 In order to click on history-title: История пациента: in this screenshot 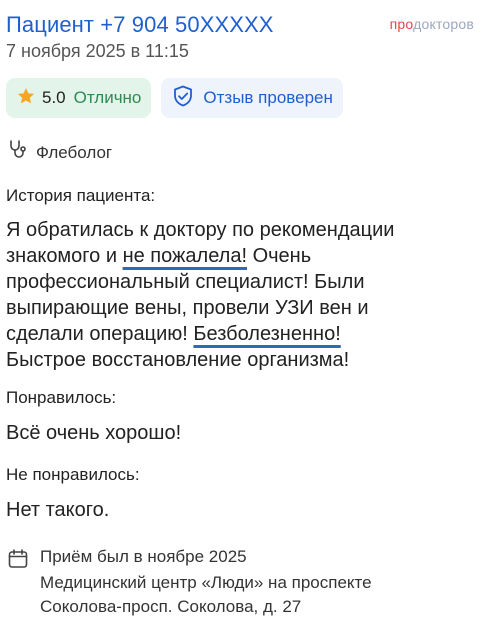, I will do `click(81, 195)`.